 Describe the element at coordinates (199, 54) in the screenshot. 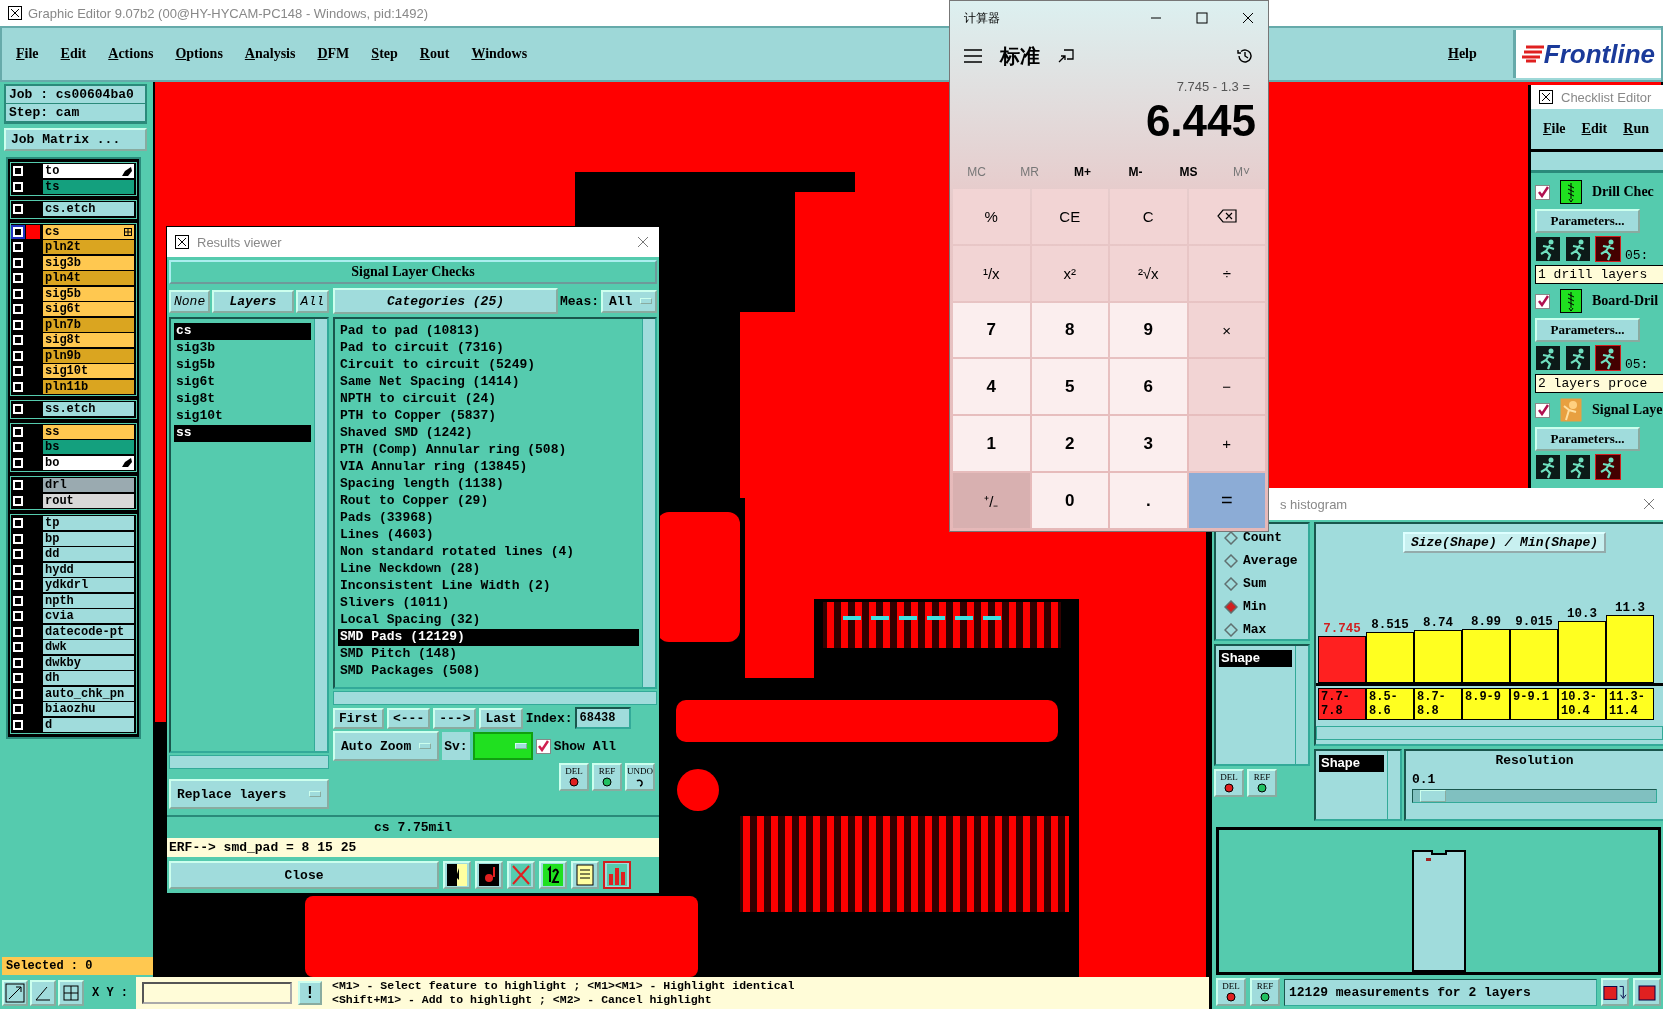

I see `menu-item: Options` at that location.